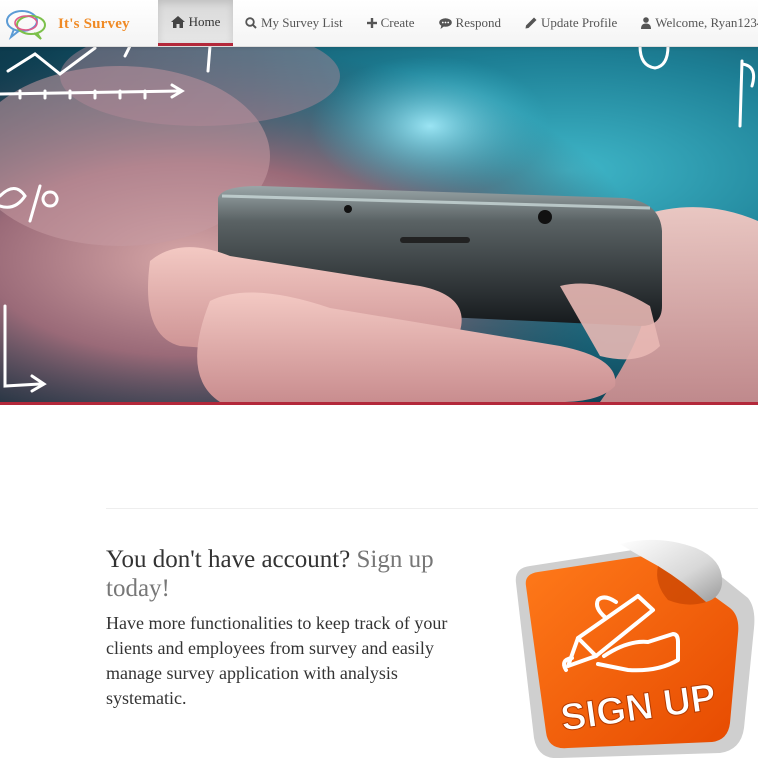 This screenshot has width=758, height=763. I want to click on nav-respond-label: Respond, so click(478, 22).